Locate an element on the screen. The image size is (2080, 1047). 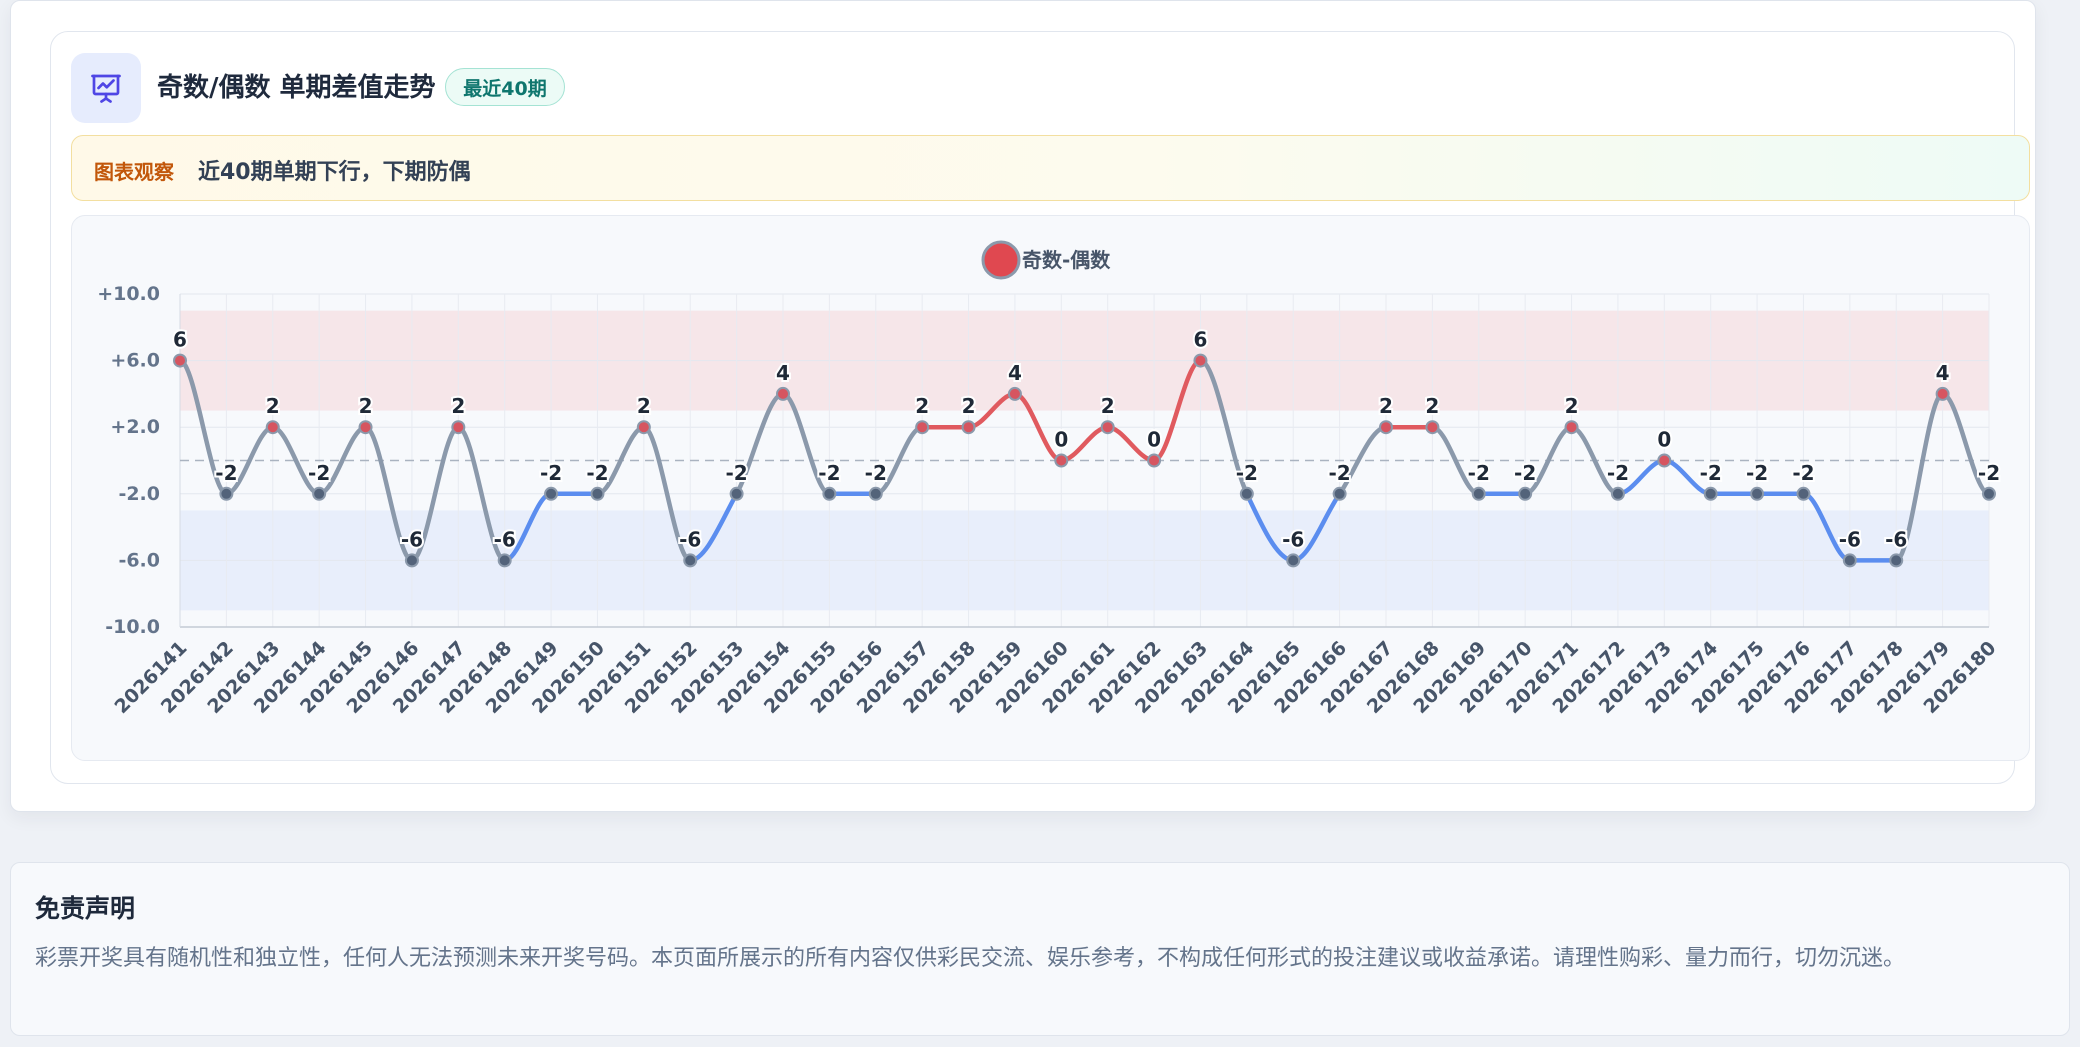
legend-marker is located at coordinates (1001, 260).